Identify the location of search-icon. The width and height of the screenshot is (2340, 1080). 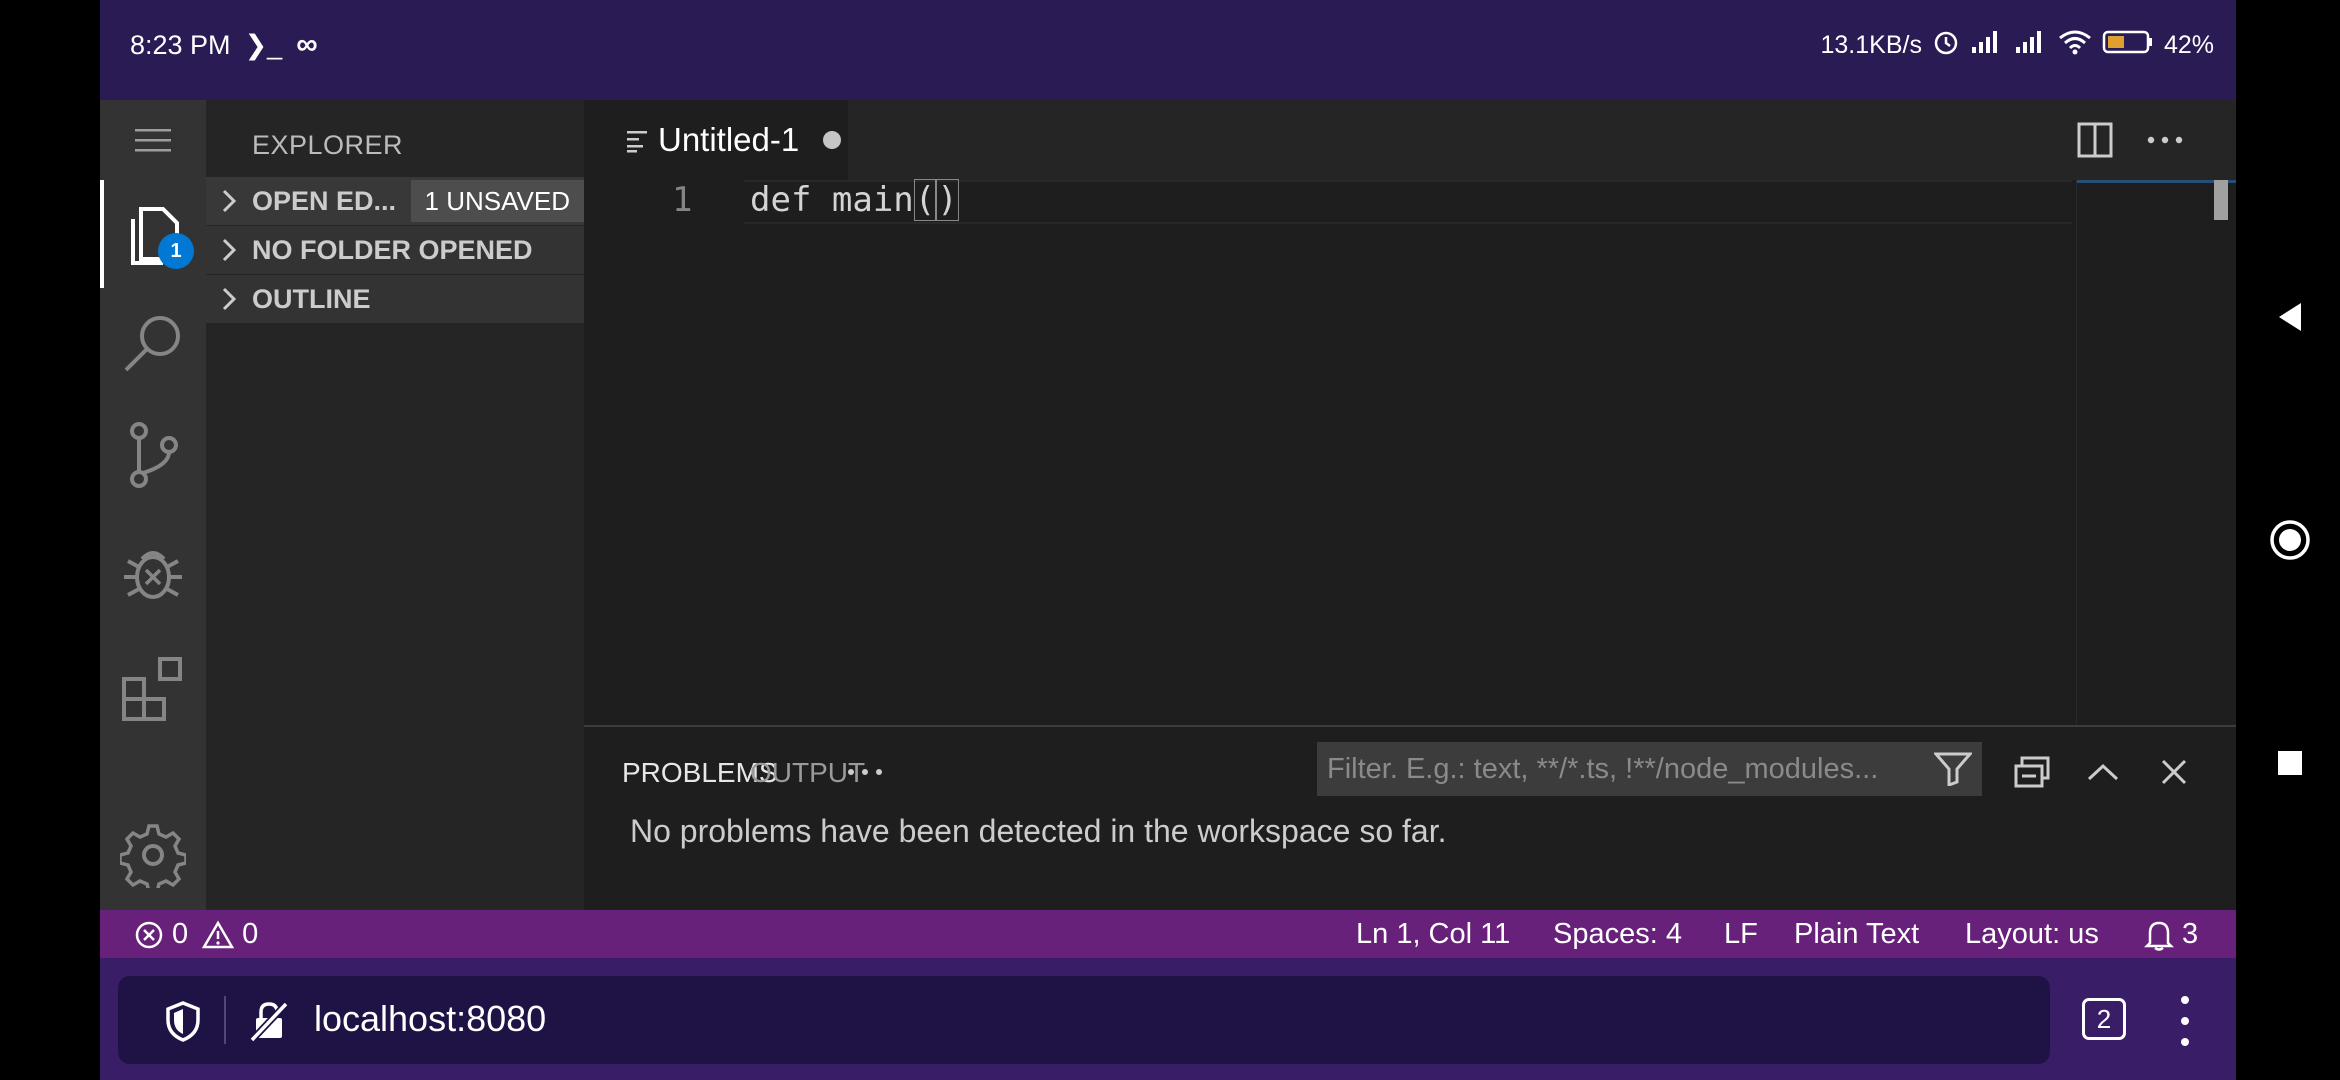
(152, 344).